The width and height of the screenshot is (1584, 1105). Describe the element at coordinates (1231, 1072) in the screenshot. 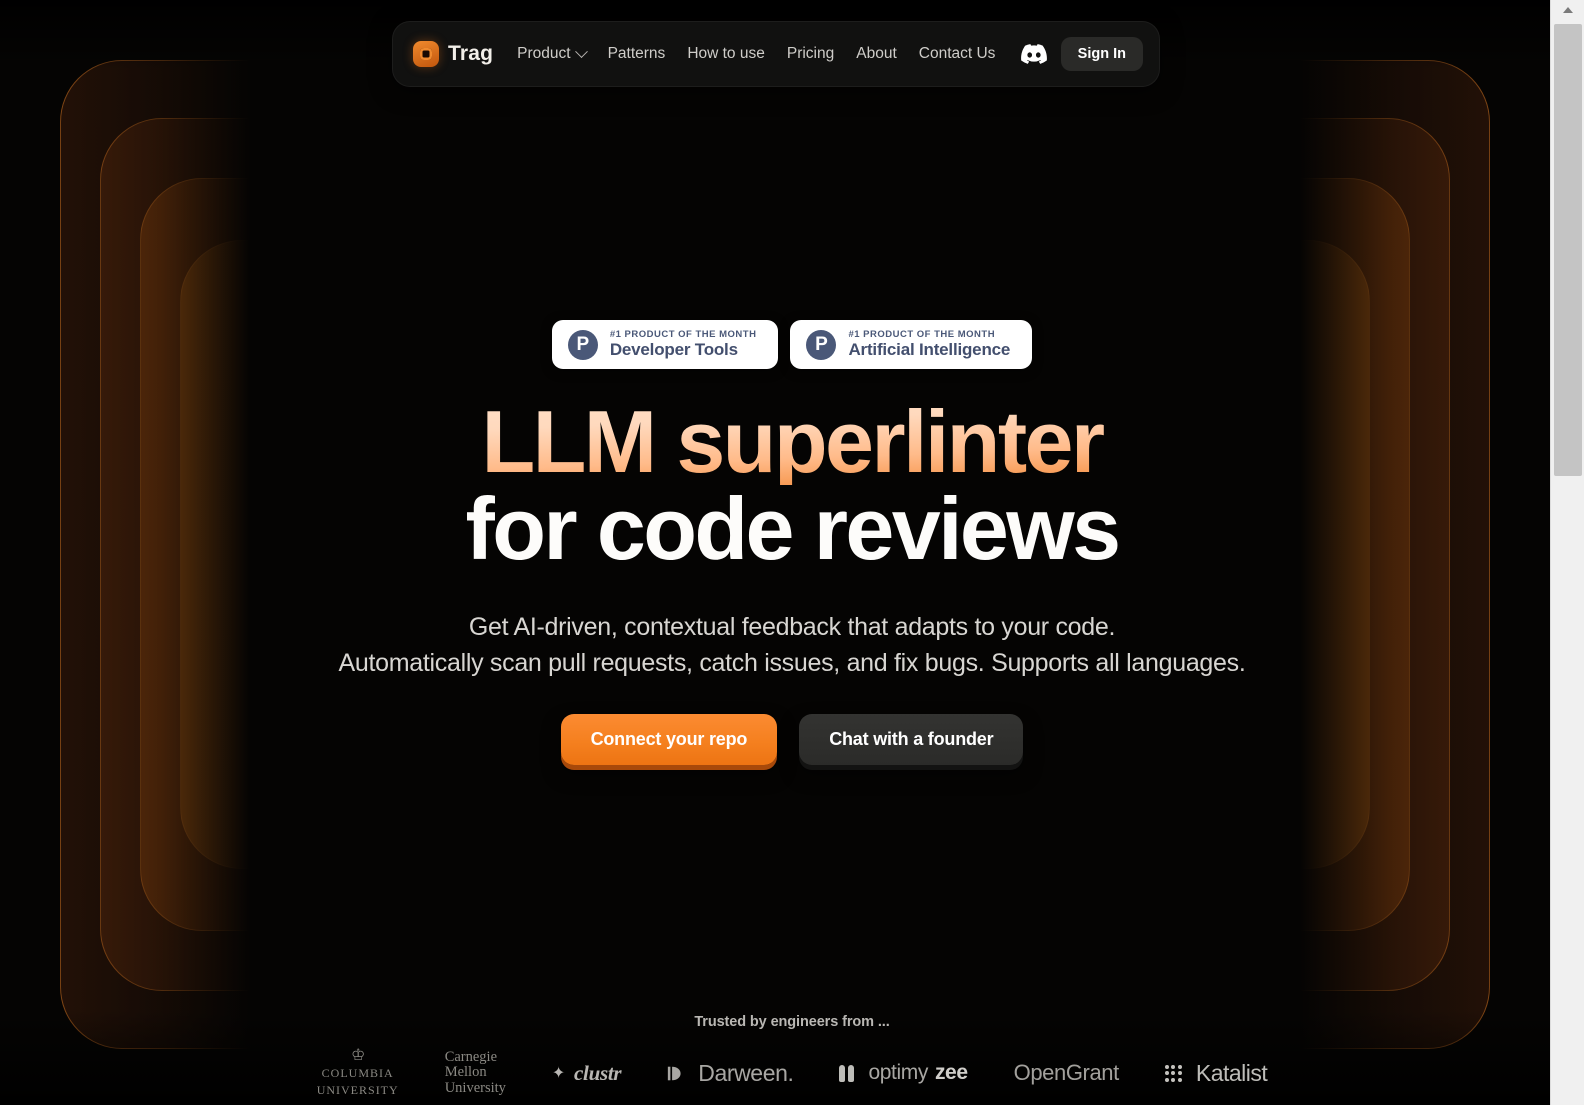

I see `logo-text: Katalist` at that location.